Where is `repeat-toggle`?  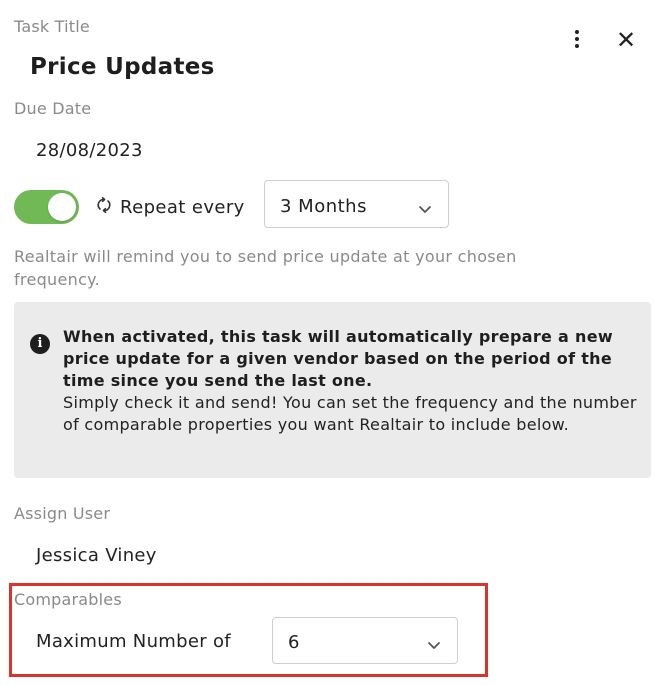 repeat-toggle is located at coordinates (46, 207).